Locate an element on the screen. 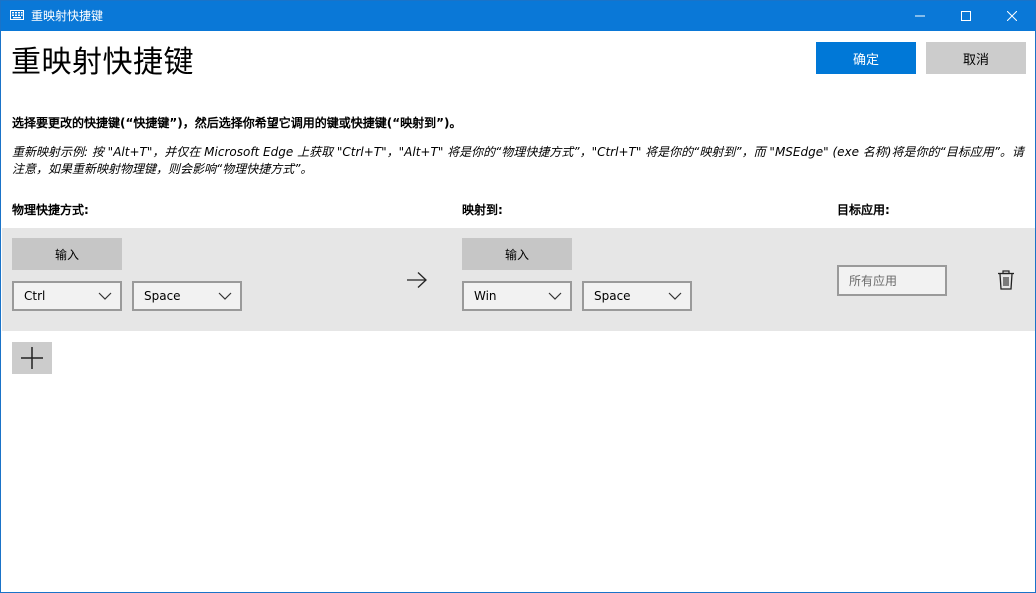 This screenshot has width=1036, height=593. physical-shortcut-header: 物理快捷方式: is located at coordinates (50, 210).